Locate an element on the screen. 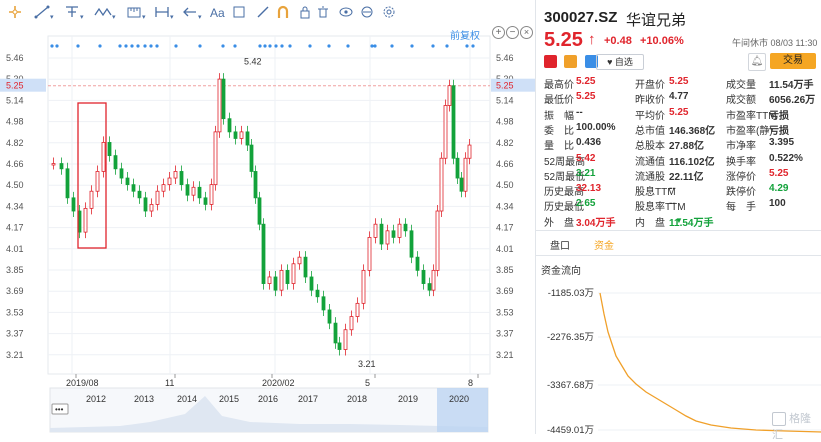 The height and width of the screenshot is (442, 821). rect-icon is located at coordinates (239, 13).